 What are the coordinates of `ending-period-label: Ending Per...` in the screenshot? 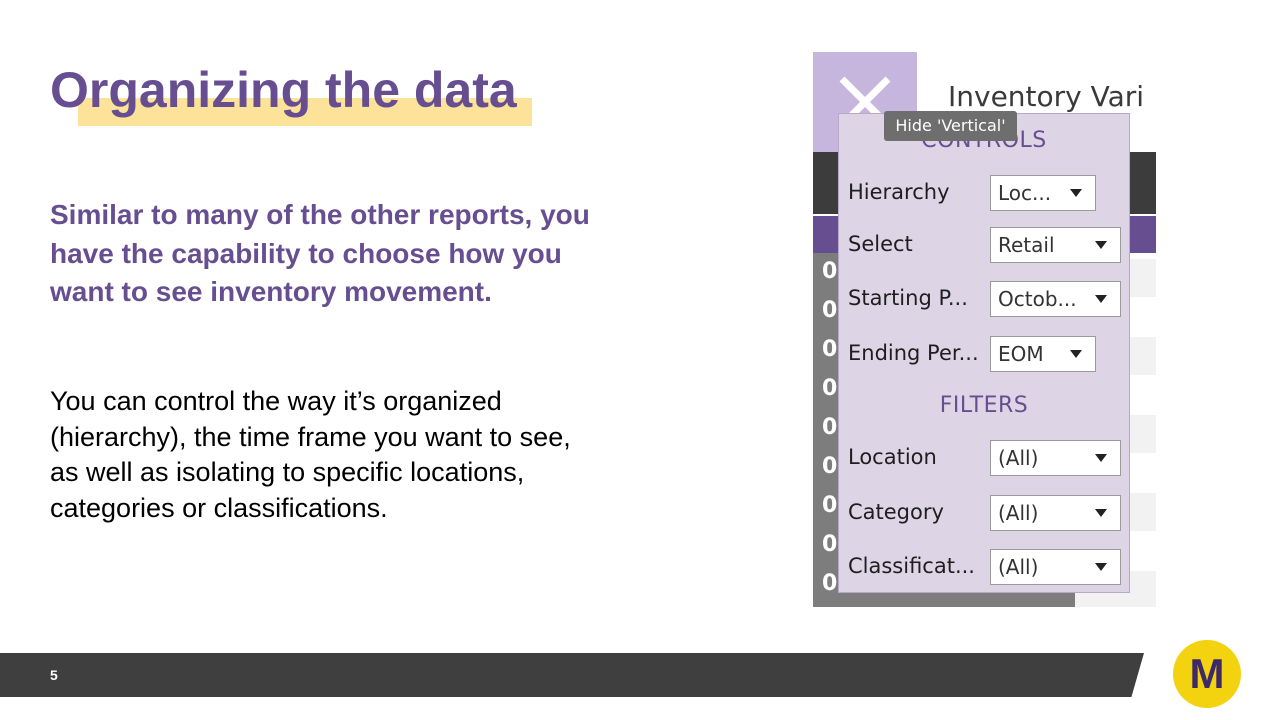 It's located at (913, 353).